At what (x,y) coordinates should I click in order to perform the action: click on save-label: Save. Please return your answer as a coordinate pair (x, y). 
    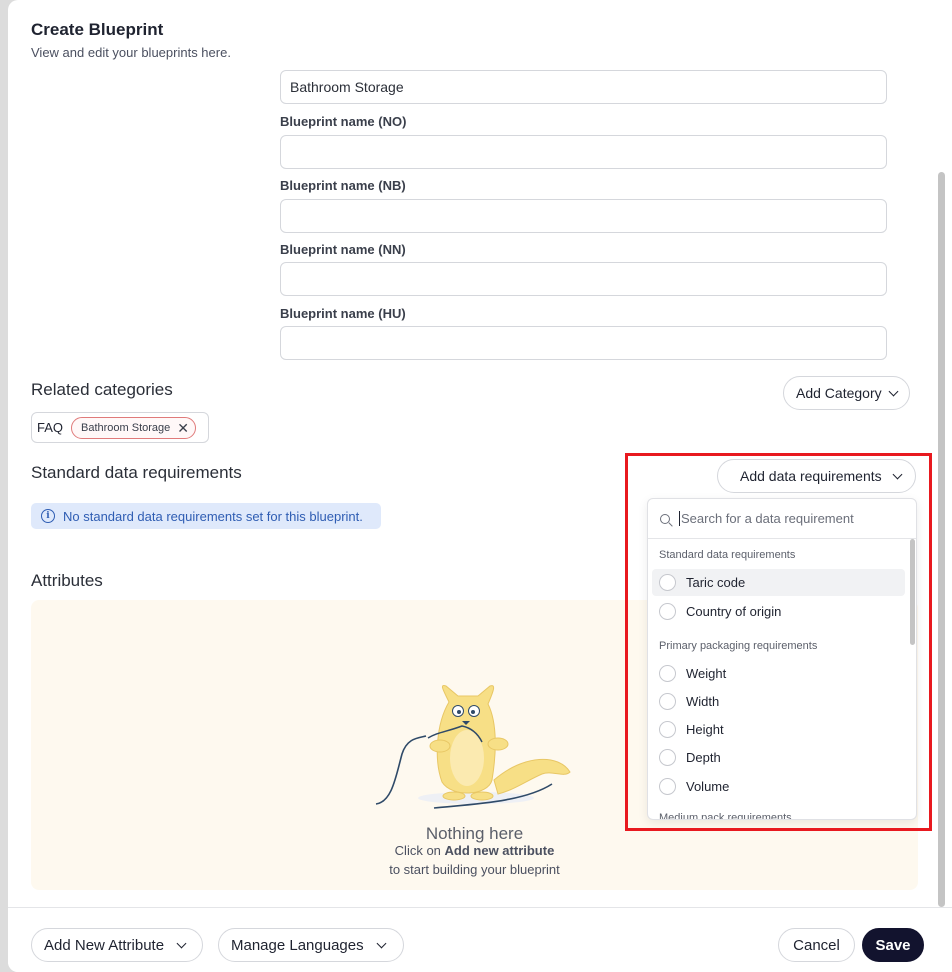
    Looking at the image, I should click on (893, 945).